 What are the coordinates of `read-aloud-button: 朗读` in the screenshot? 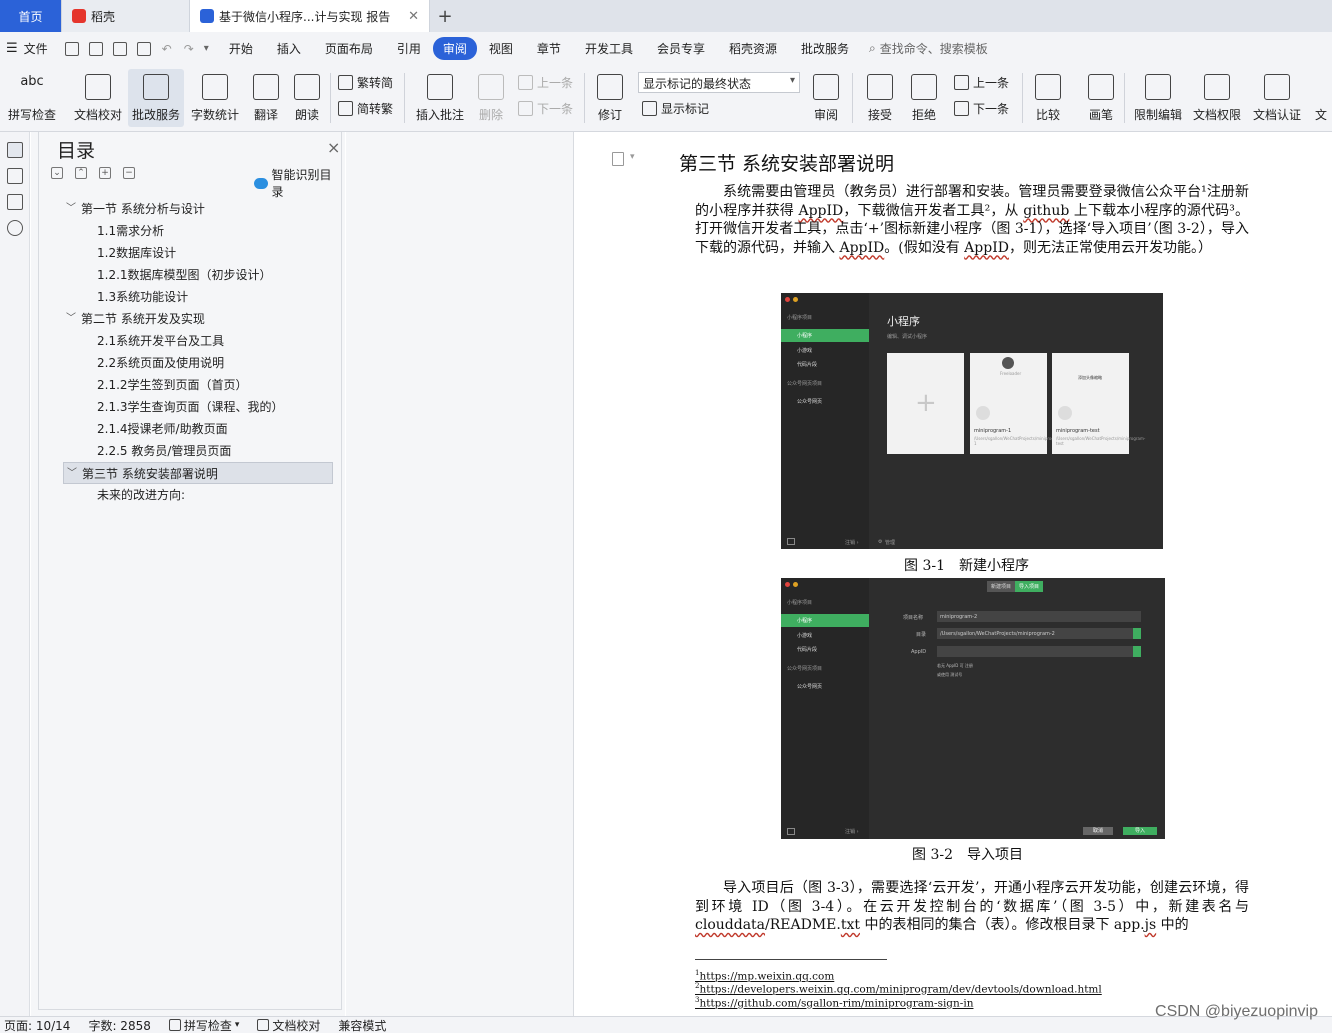 It's located at (307, 98).